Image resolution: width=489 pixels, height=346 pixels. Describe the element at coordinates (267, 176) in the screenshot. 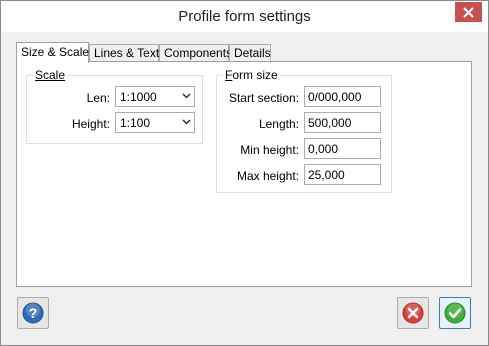

I see `max-height-label: Max height:` at that location.